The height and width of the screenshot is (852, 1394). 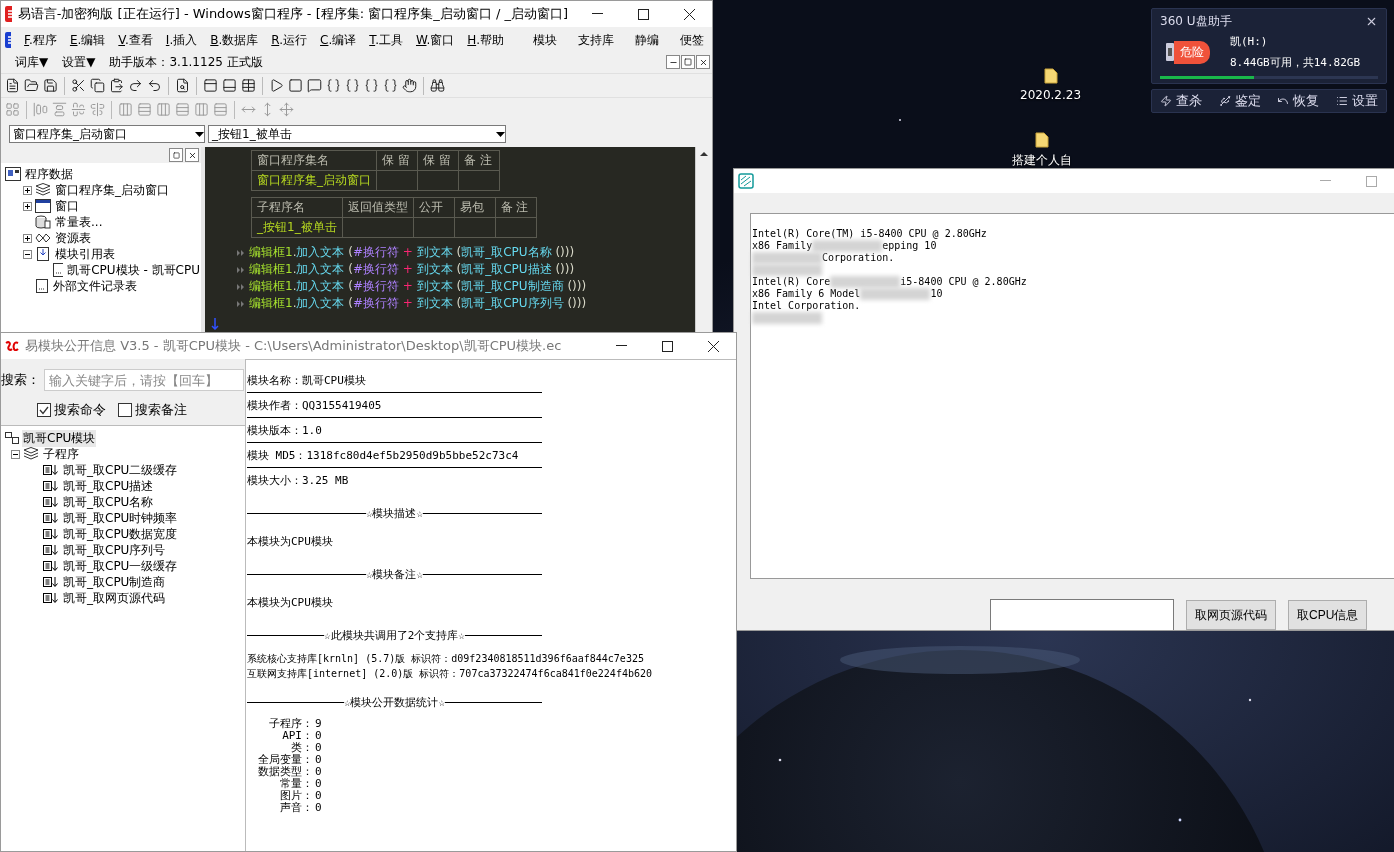 I want to click on panel-action: 鉴定, so click(x=1239, y=101).